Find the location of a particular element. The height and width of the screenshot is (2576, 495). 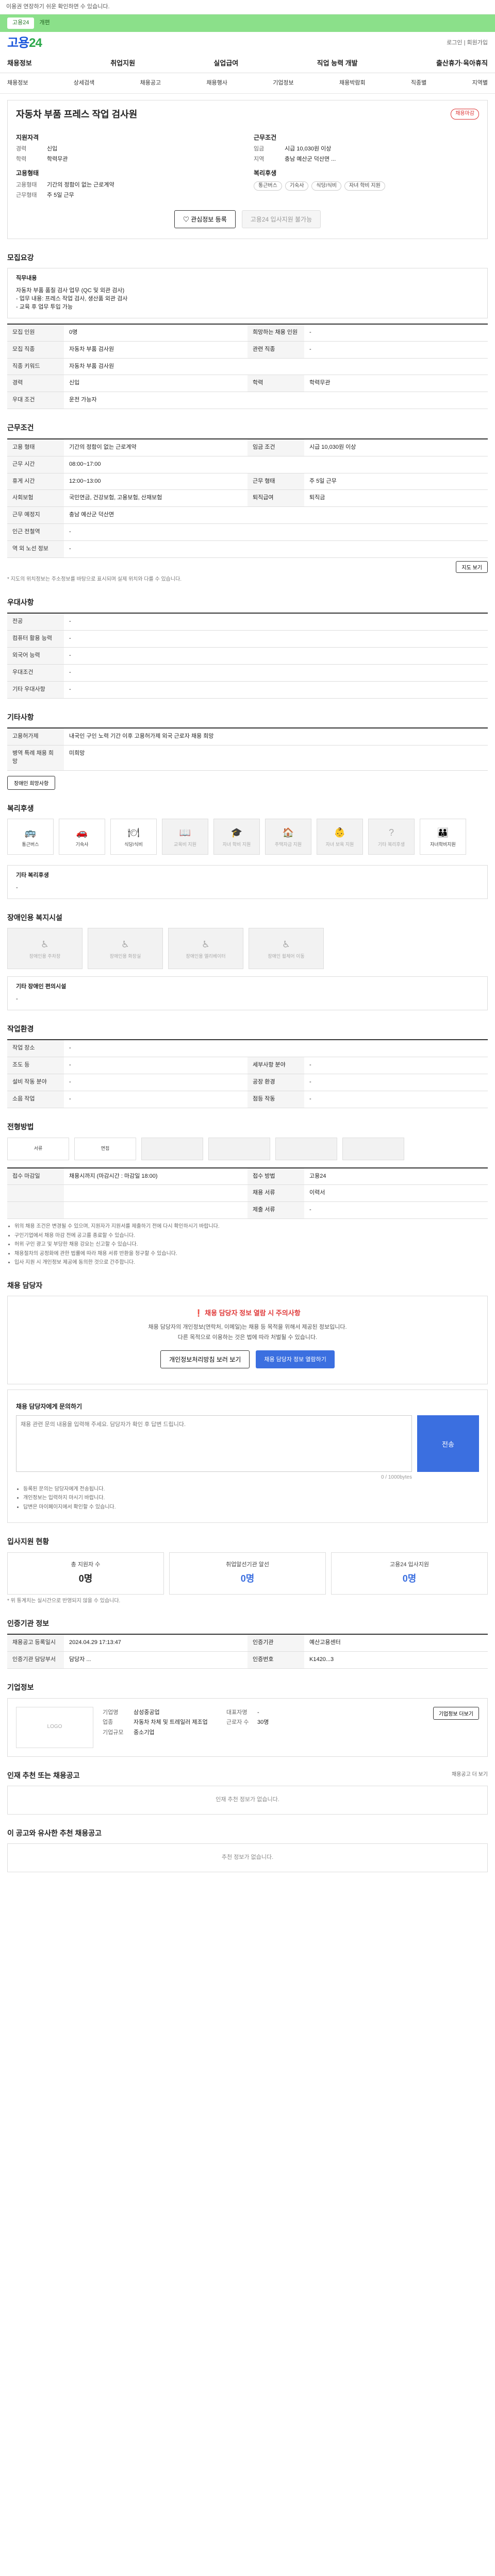

view-contact-button: 채용 담당자 정보 열람하기 is located at coordinates (295, 1359).